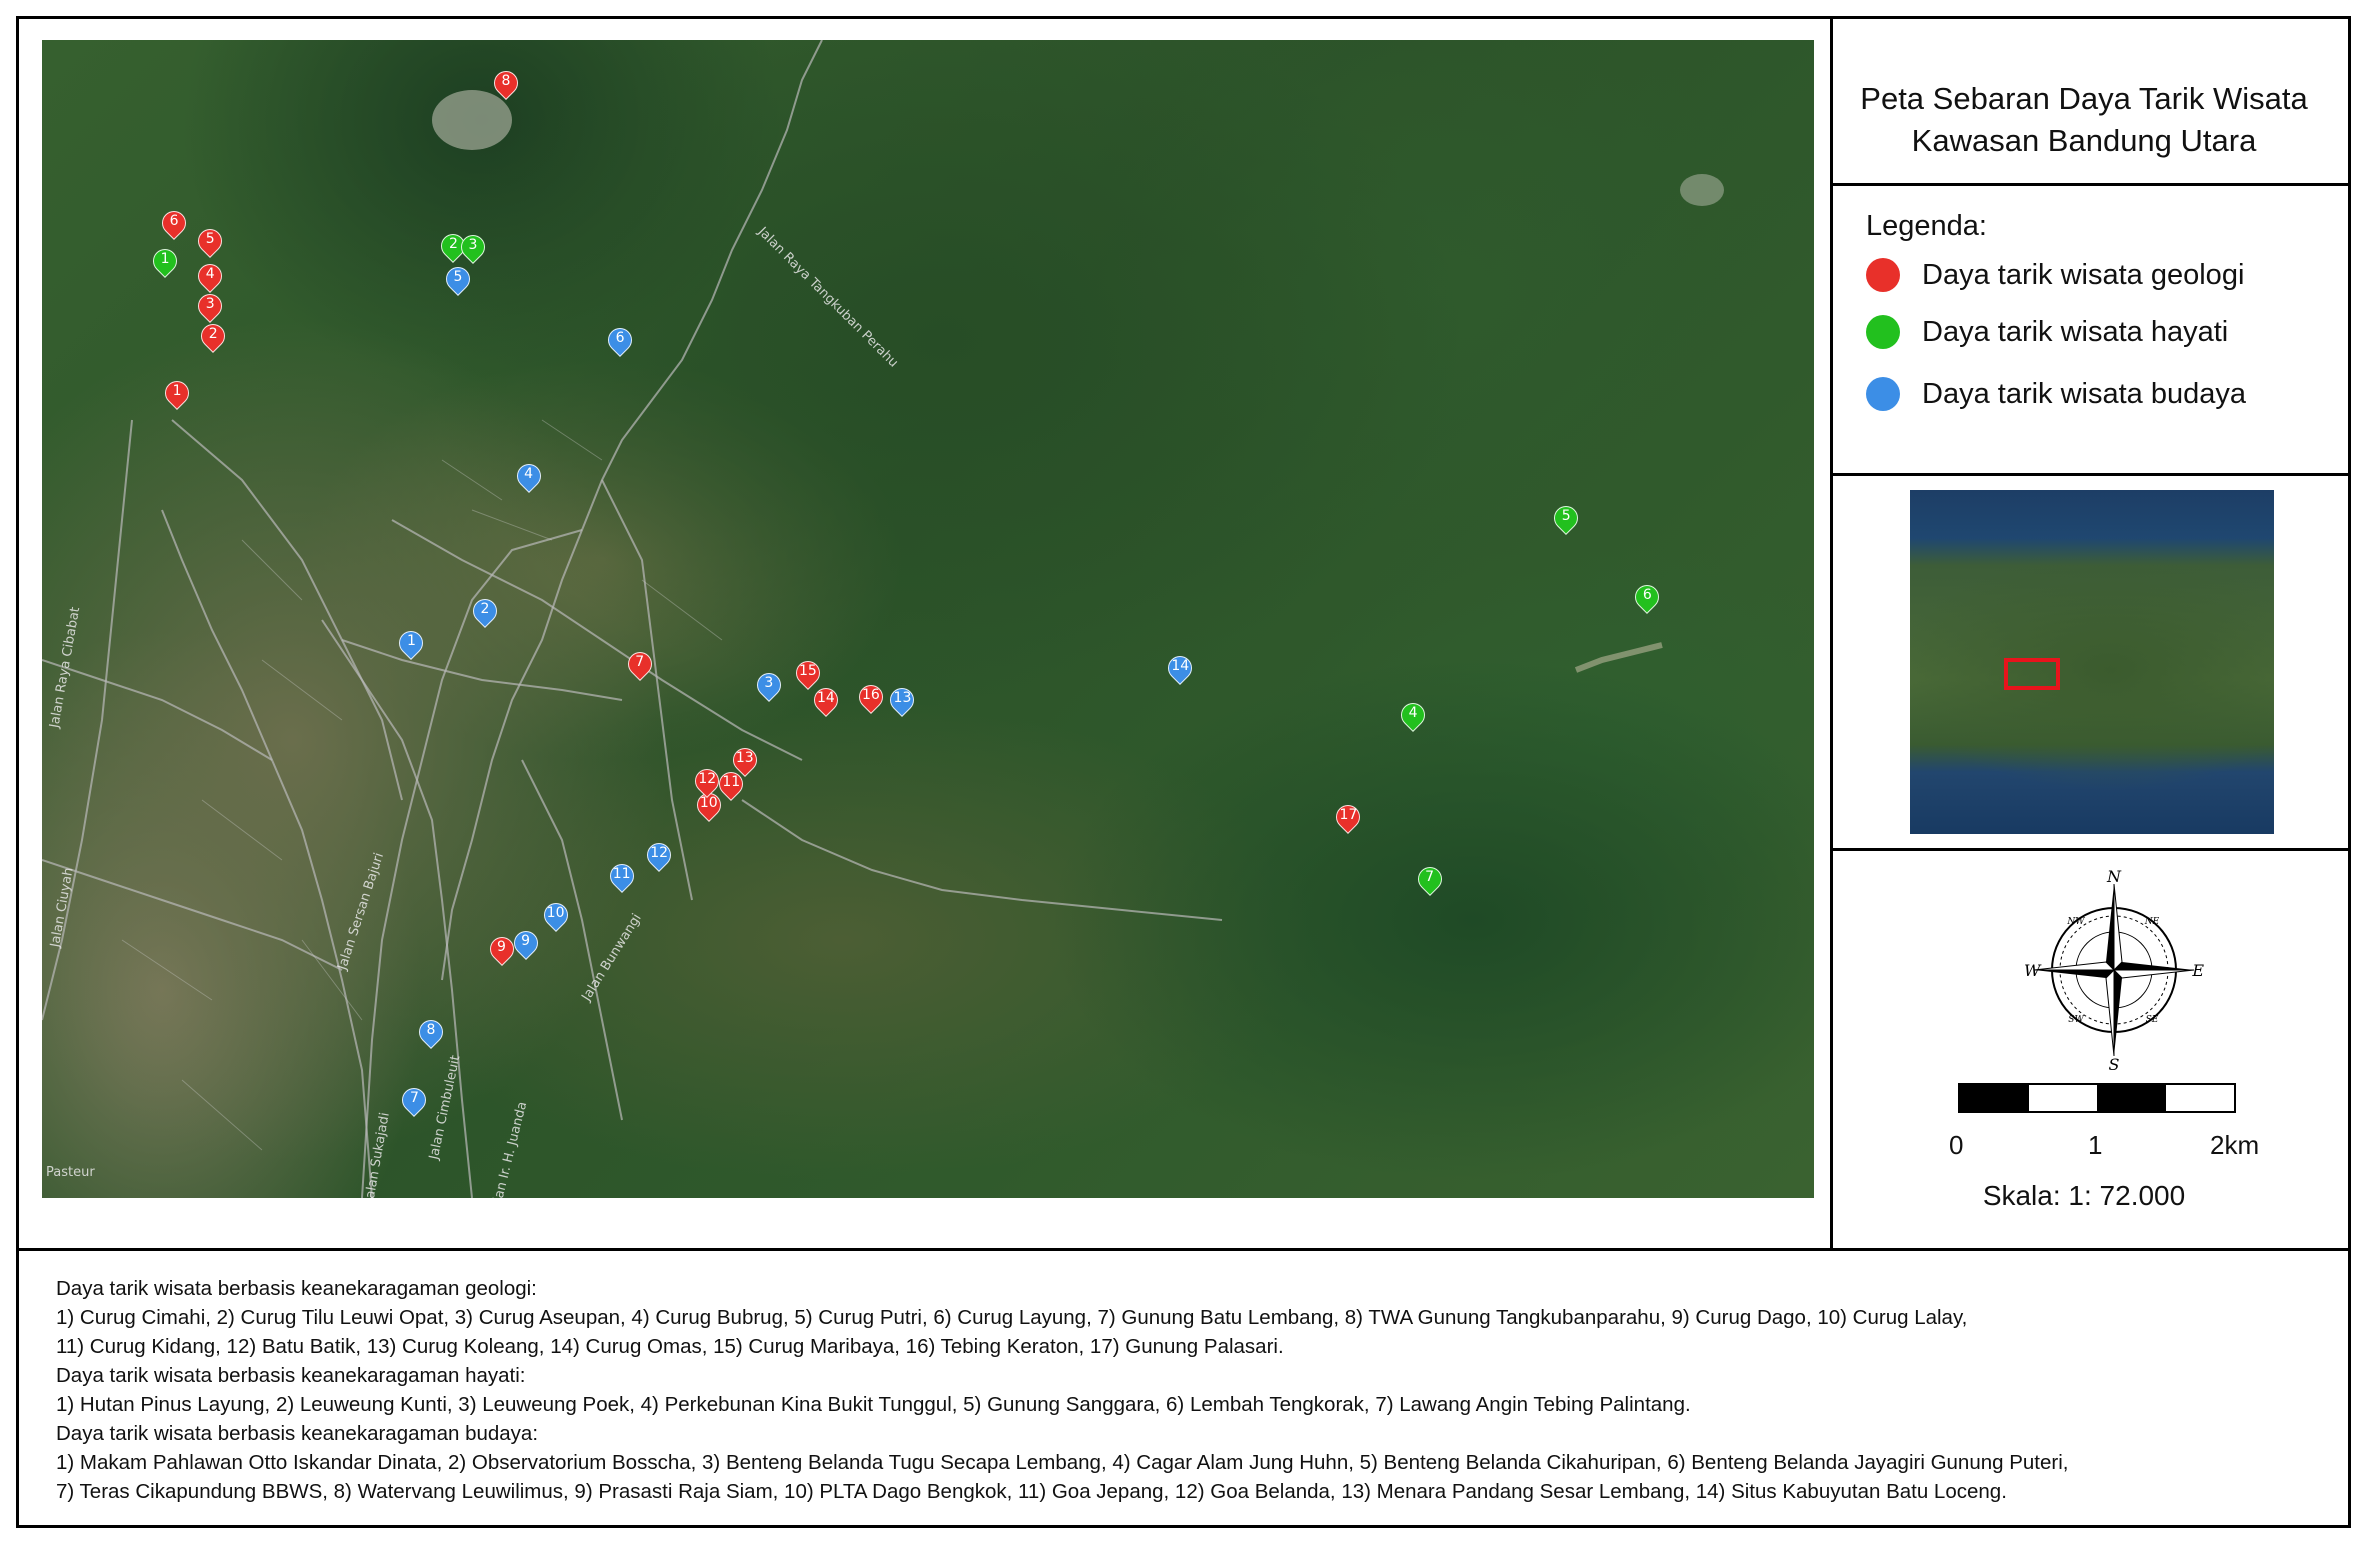 Image resolution: width=2363 pixels, height=1544 pixels. I want to click on marker-hayati-6: 6, so click(1647, 599).